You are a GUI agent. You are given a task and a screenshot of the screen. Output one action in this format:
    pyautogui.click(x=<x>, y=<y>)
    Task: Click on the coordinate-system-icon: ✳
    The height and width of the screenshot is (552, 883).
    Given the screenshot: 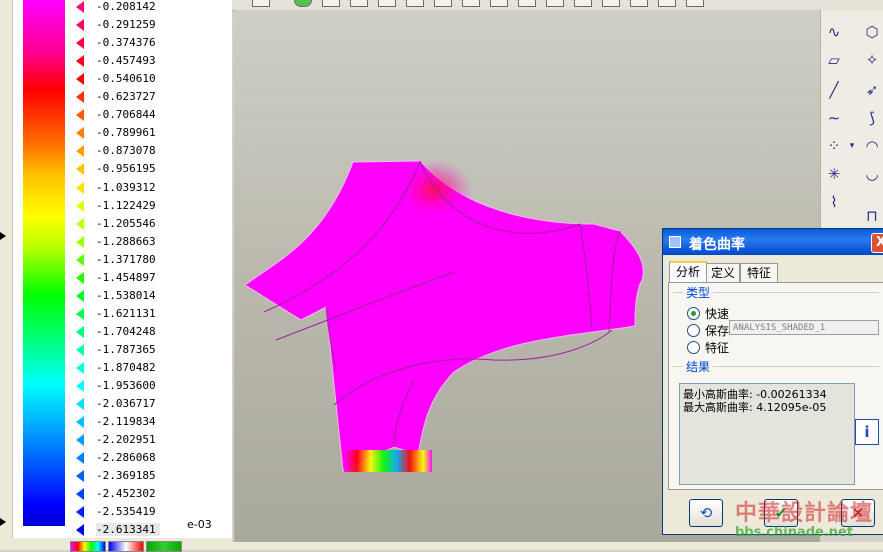 What is the action you would take?
    pyautogui.click(x=834, y=174)
    